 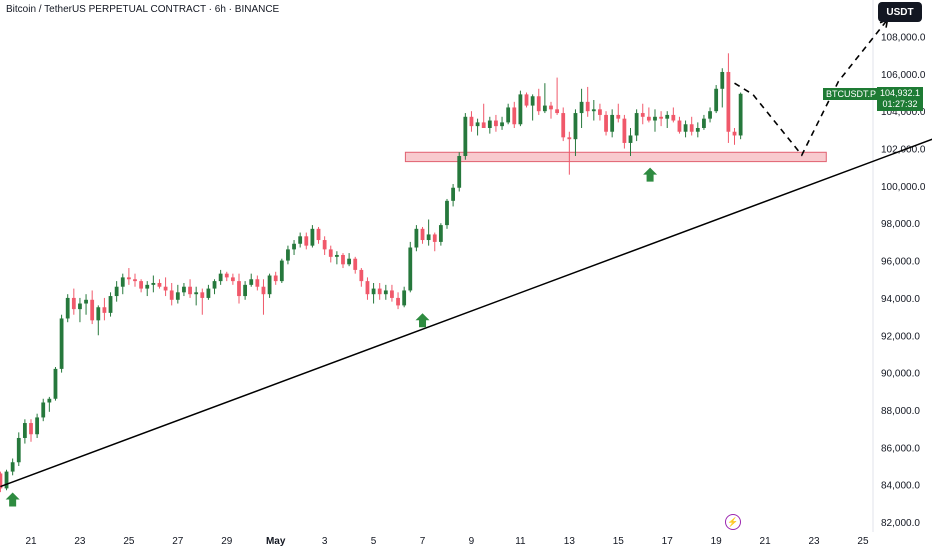 I want to click on support-zone, so click(x=615, y=157).